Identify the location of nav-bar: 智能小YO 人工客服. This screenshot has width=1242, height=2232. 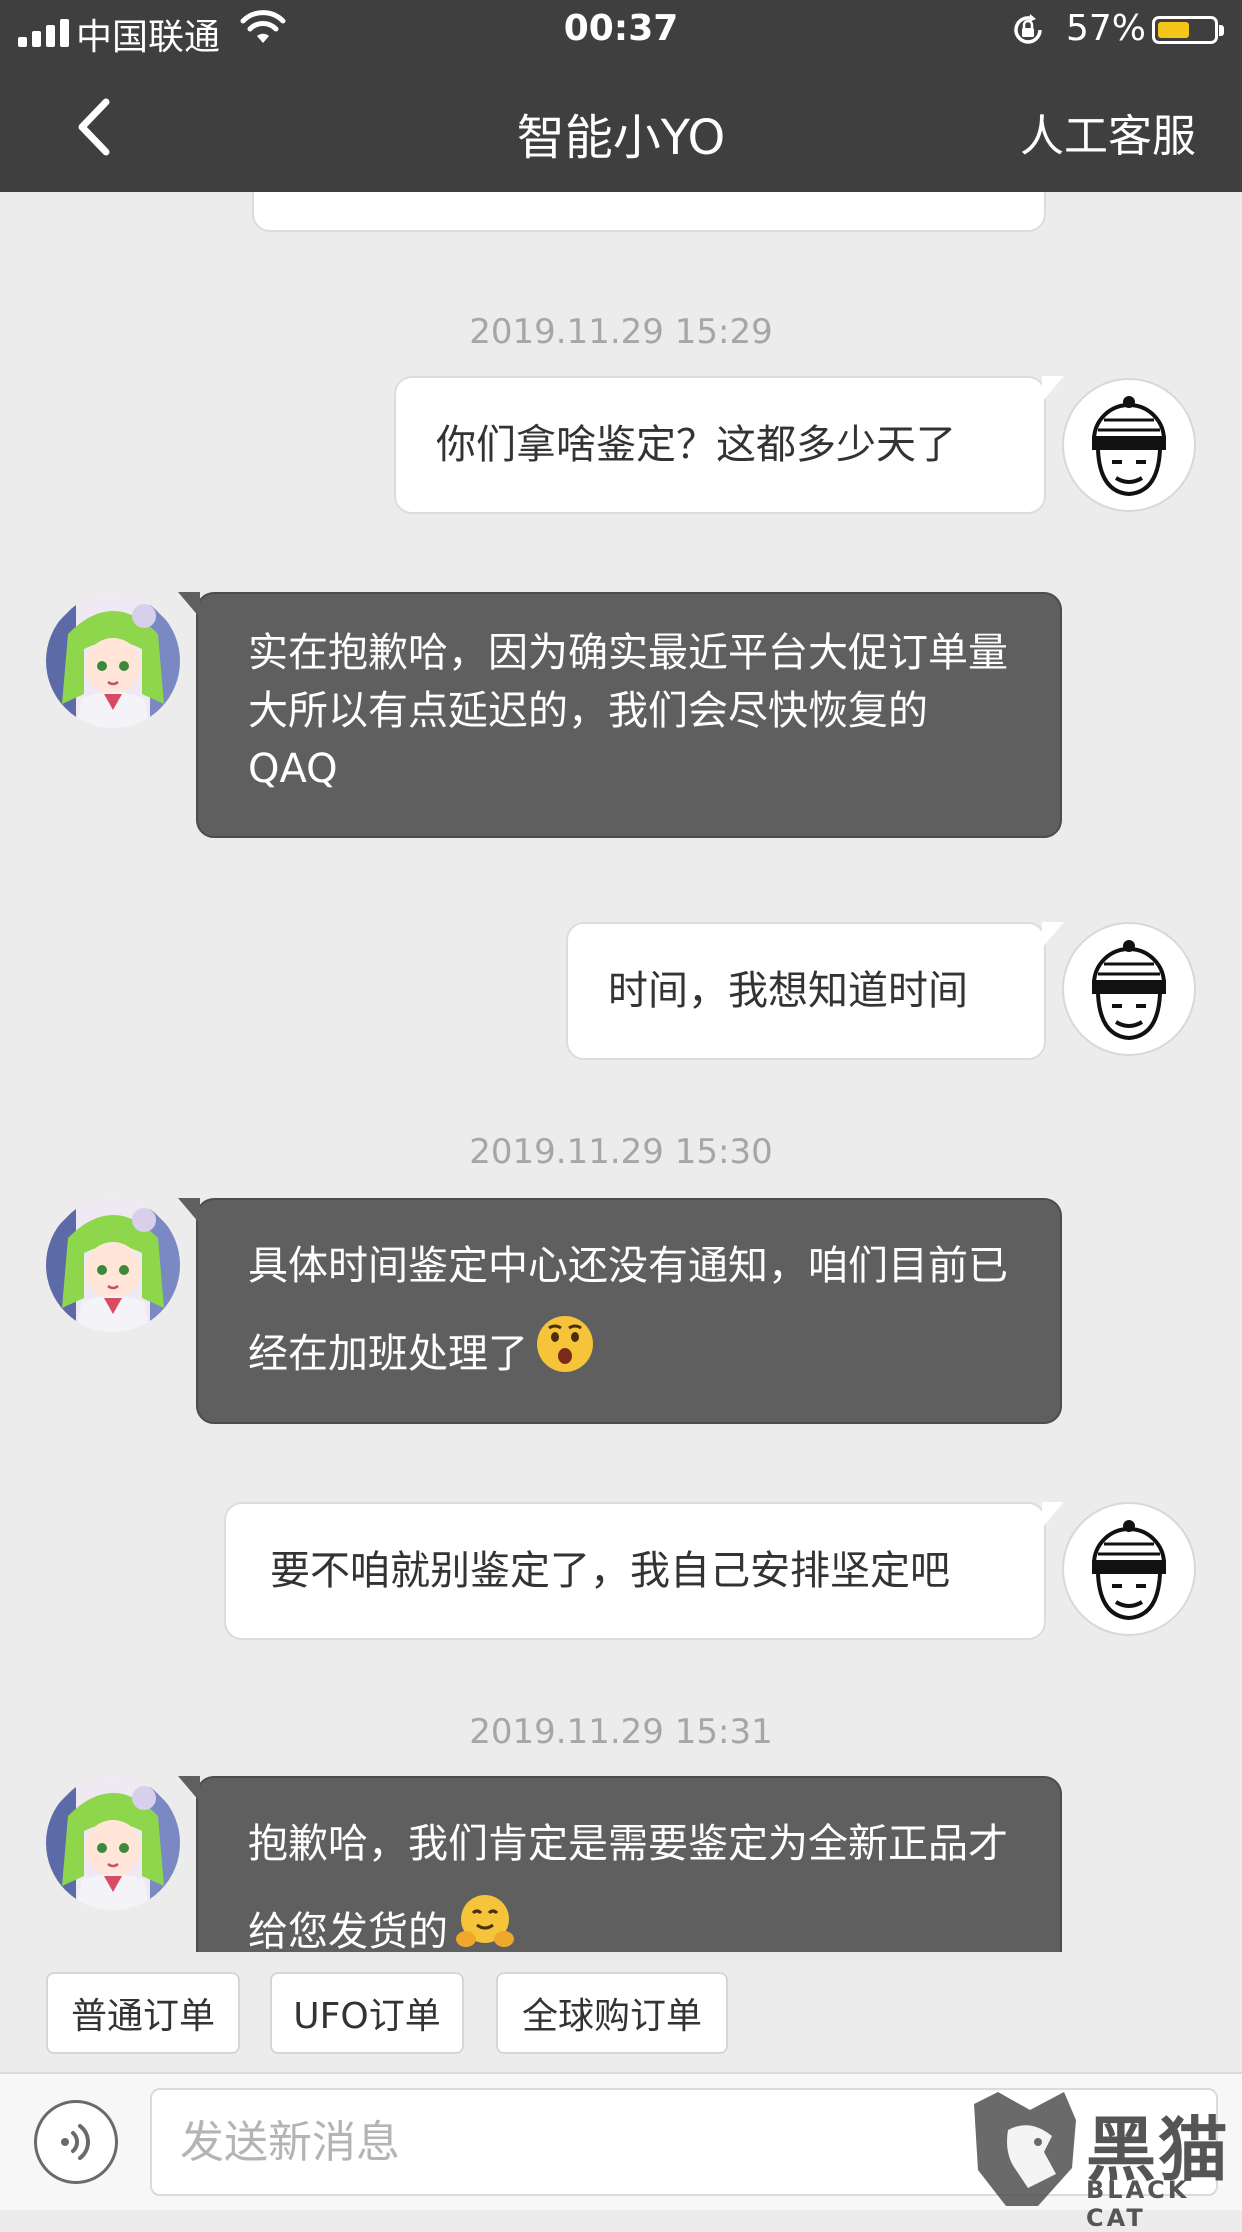
(621, 127).